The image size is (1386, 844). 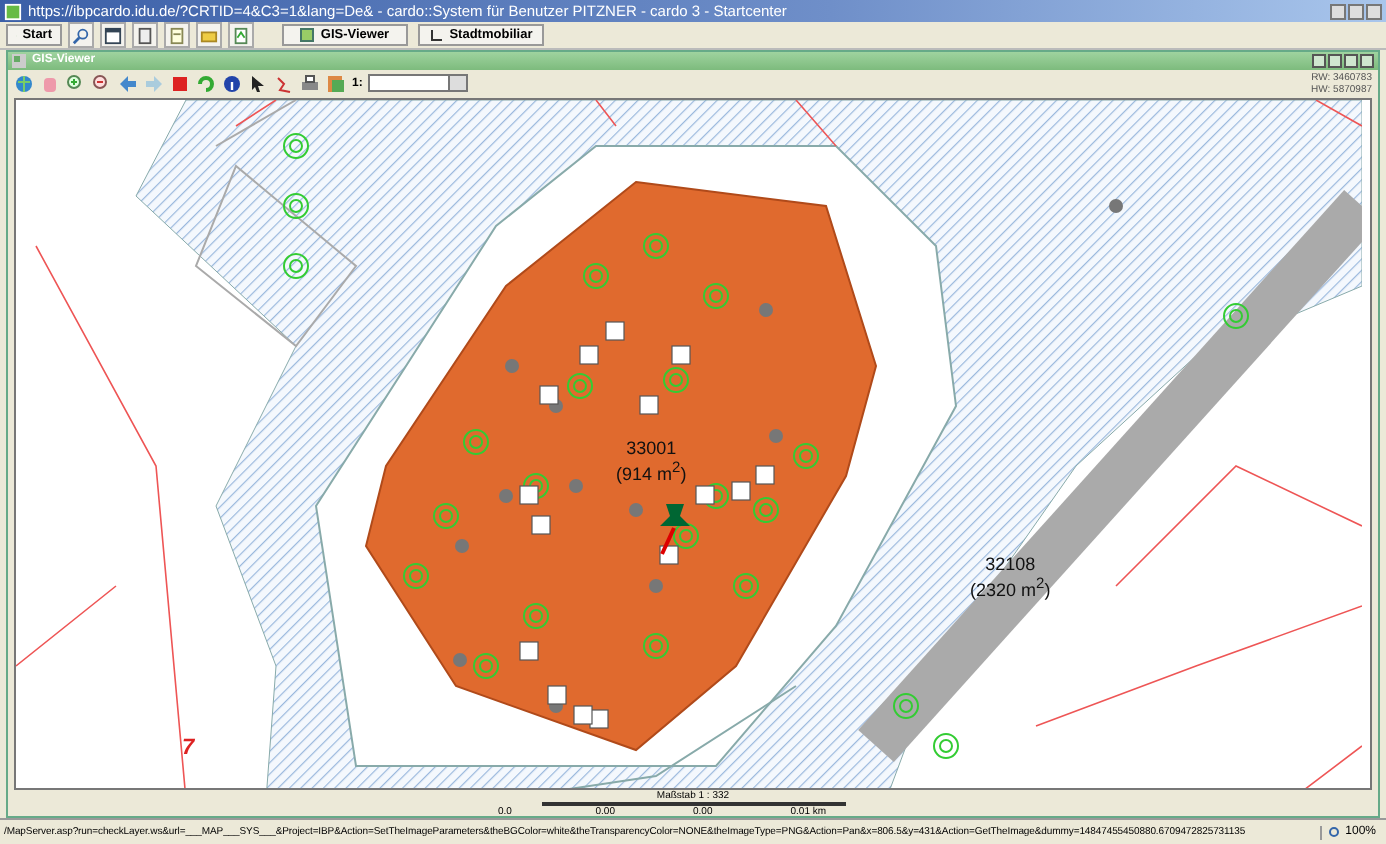 I want to click on back-arrow-icon, so click(x=128, y=83).